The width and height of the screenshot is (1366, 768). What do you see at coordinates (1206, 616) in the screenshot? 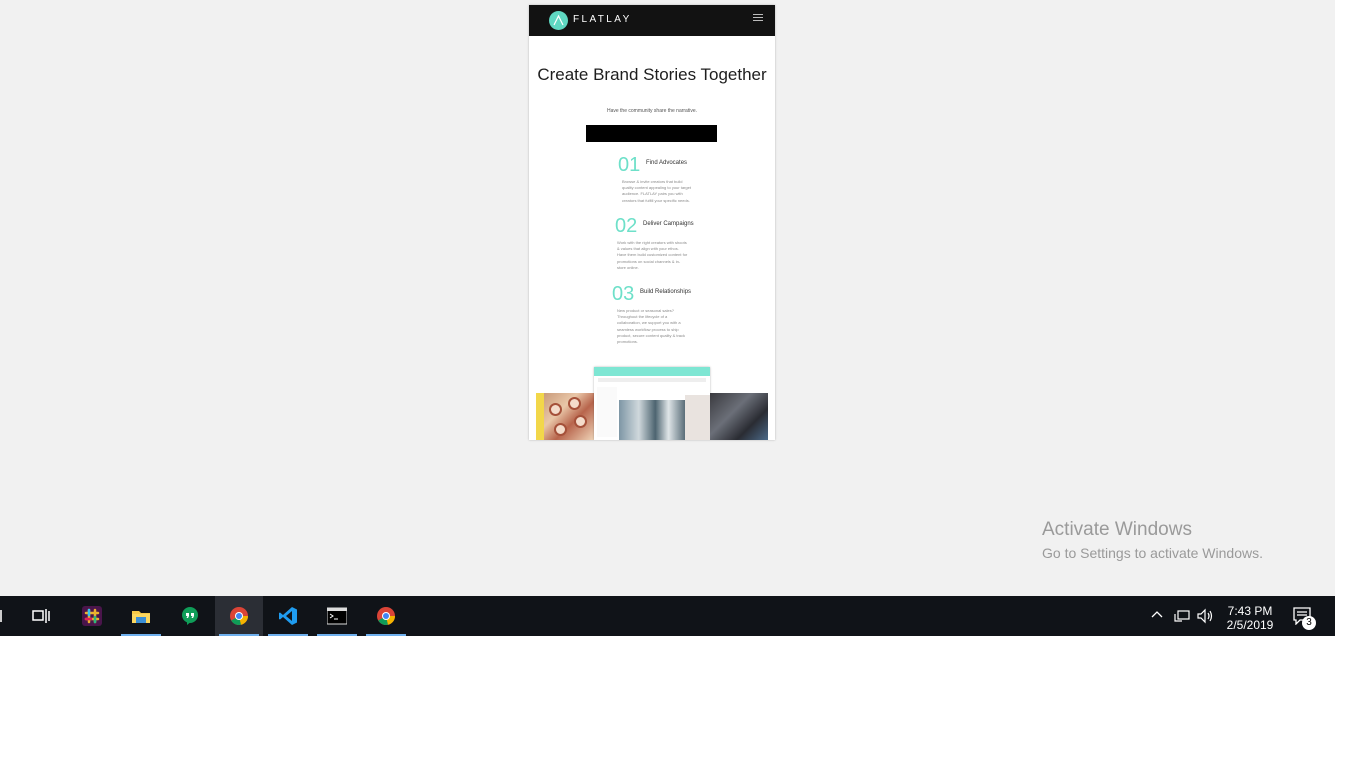
I see `volume-icon` at bounding box center [1206, 616].